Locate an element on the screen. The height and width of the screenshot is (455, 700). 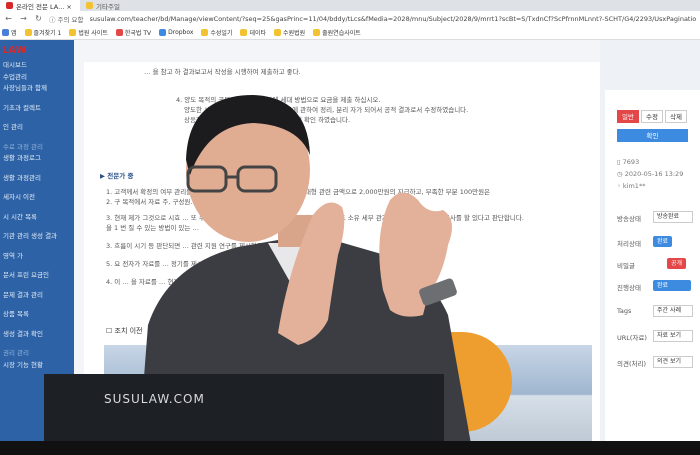
field-label: URL(자료) is located at coordinates (632, 338).